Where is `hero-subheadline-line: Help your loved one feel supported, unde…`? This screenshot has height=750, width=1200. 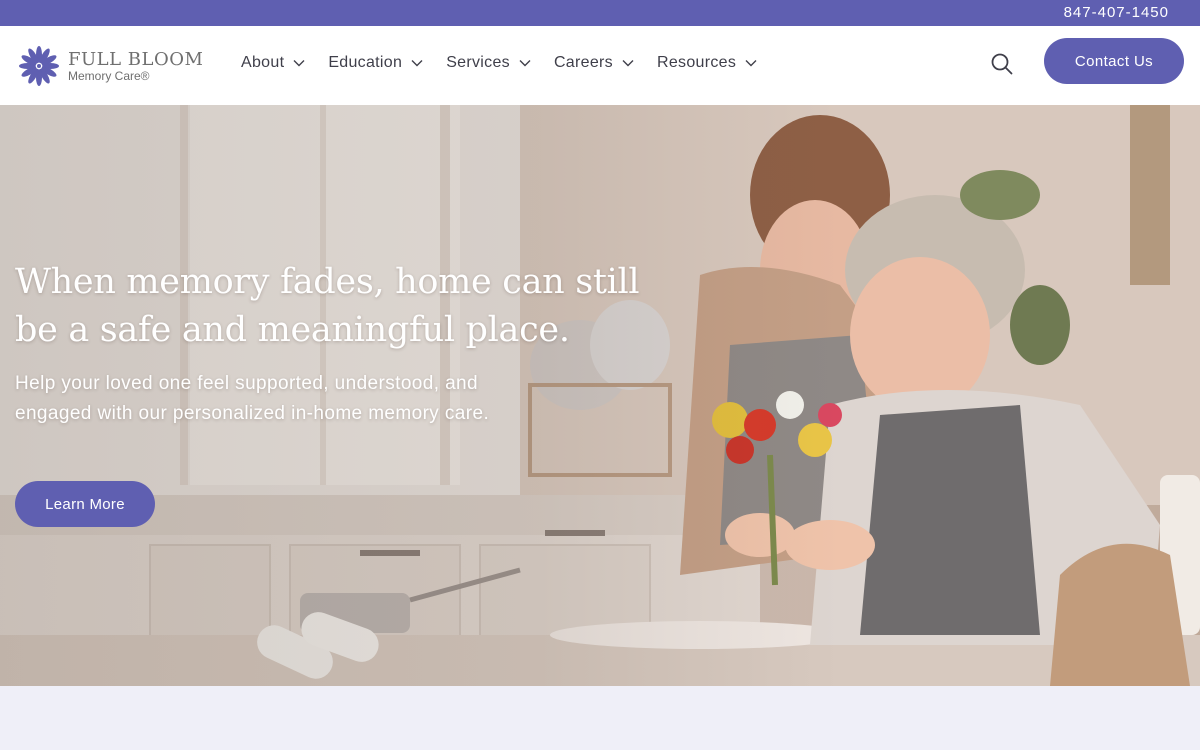
hero-subheadline-line: Help your loved one feel supported, unde… is located at coordinates (246, 383).